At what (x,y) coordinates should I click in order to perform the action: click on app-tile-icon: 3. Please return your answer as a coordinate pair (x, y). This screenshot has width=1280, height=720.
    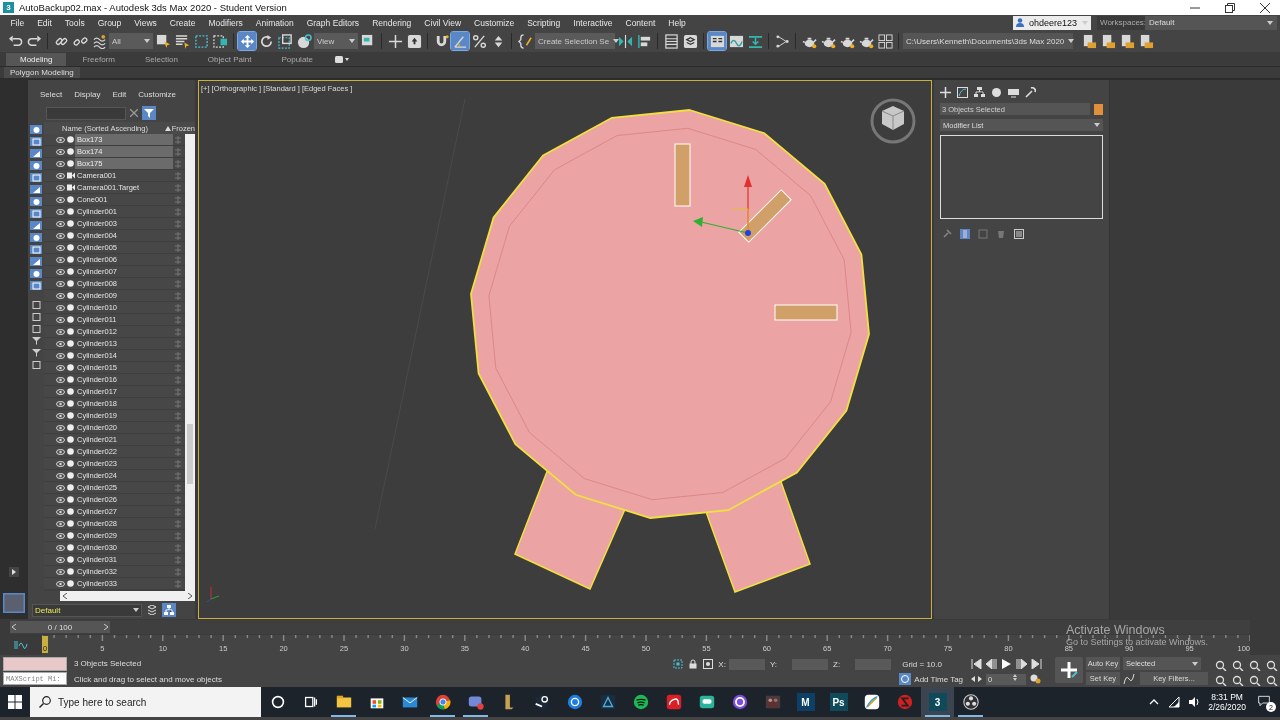
    Looking at the image, I should click on (937, 702).